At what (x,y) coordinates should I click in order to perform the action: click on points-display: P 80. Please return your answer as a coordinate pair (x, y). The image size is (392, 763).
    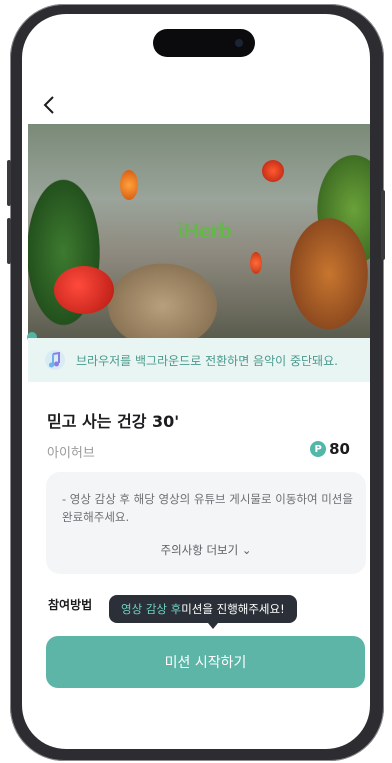
    Looking at the image, I should click on (330, 449).